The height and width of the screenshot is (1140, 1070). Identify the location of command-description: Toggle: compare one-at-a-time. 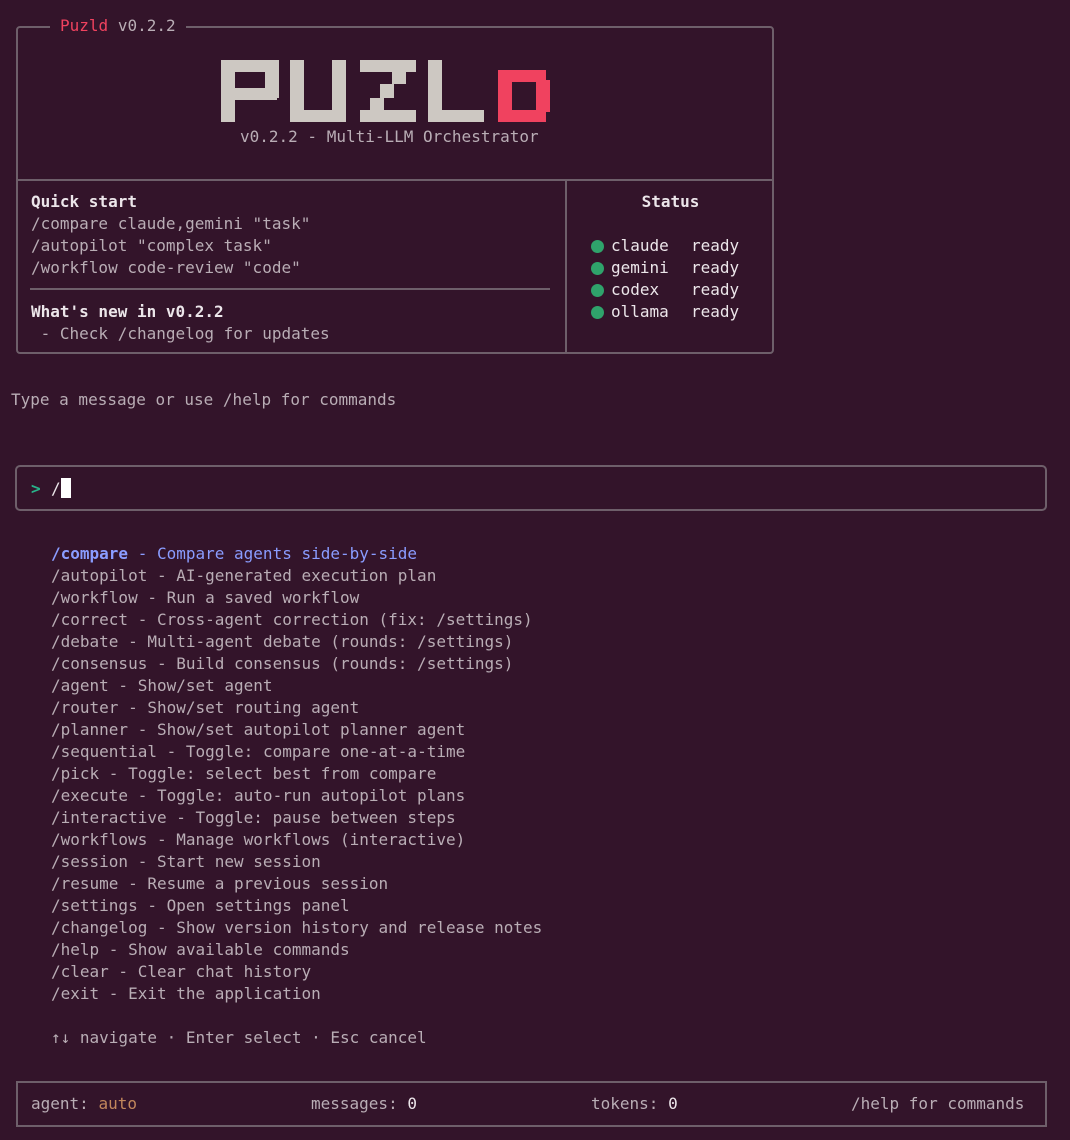
(325, 751).